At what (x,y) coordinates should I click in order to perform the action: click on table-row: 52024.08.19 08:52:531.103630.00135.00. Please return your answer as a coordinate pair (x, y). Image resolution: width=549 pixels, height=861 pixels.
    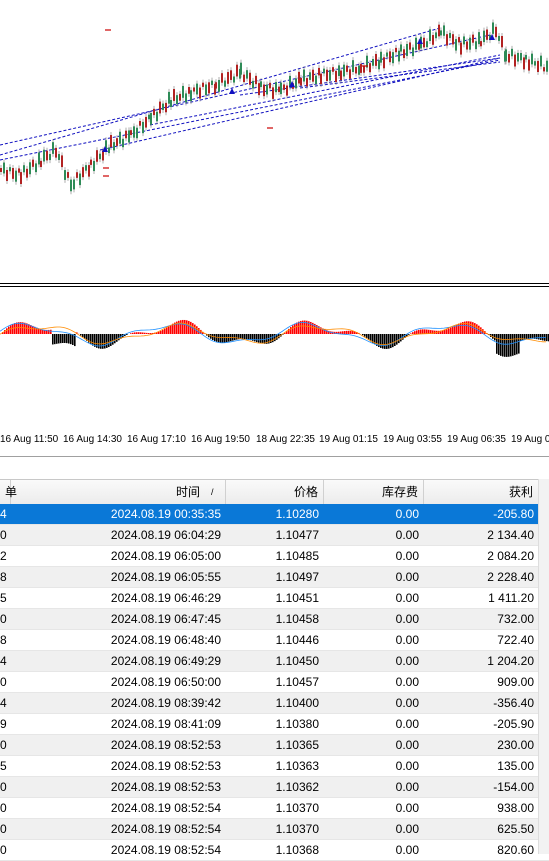
    Looking at the image, I should click on (274, 766).